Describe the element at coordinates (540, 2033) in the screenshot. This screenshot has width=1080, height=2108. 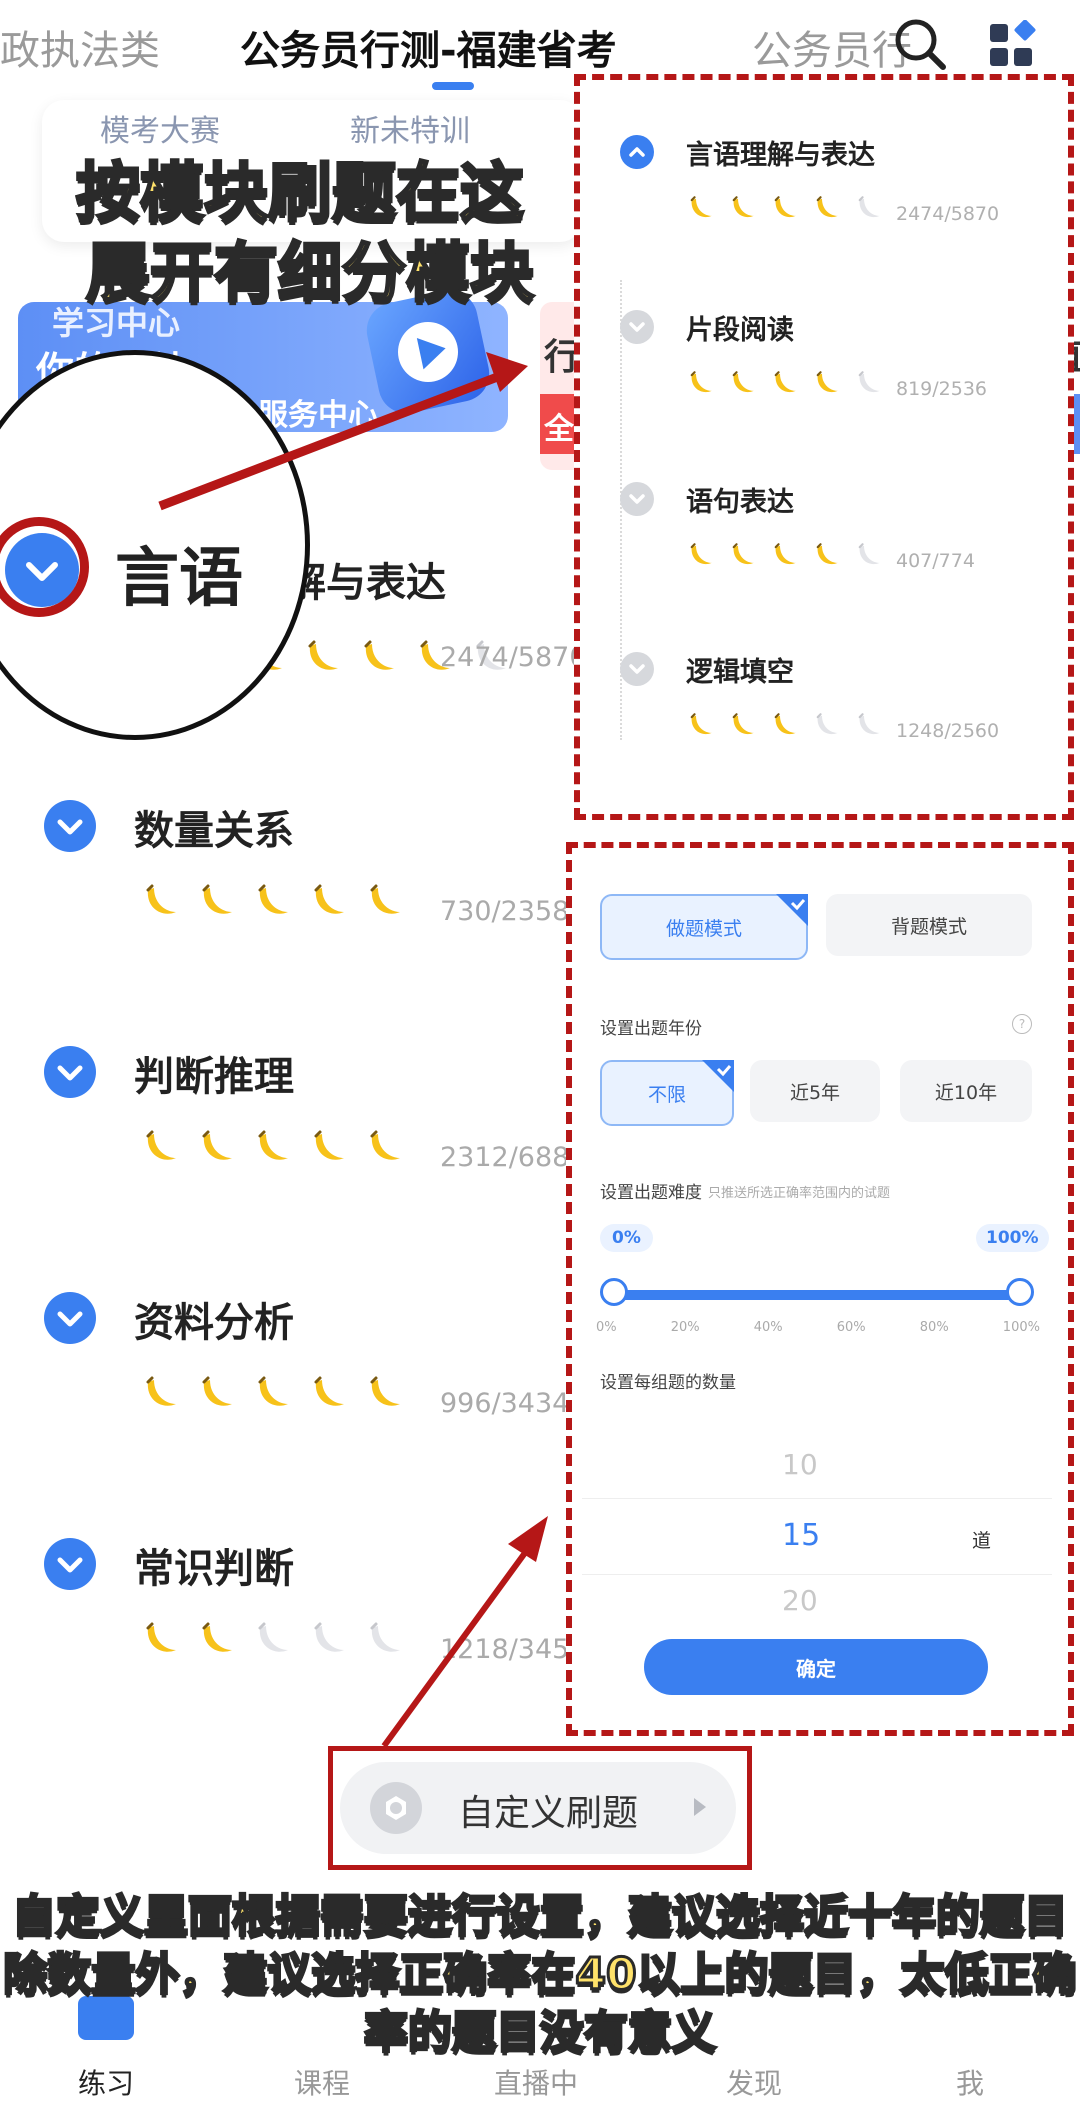
I see `bottom-caption-line3: 率的题目没有意义` at that location.